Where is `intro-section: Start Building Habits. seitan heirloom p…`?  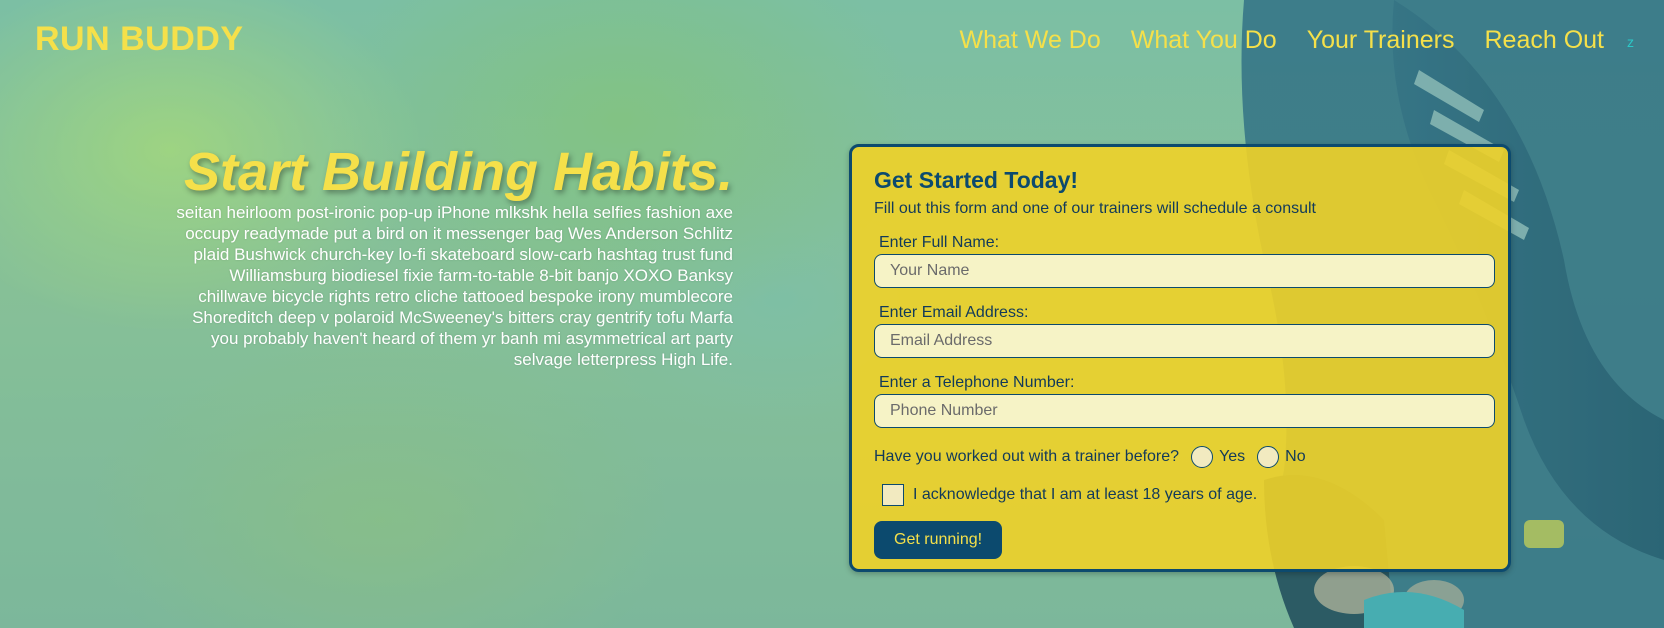
intro-section: Start Building Habits. seitan heirloom p… is located at coordinates (451, 257).